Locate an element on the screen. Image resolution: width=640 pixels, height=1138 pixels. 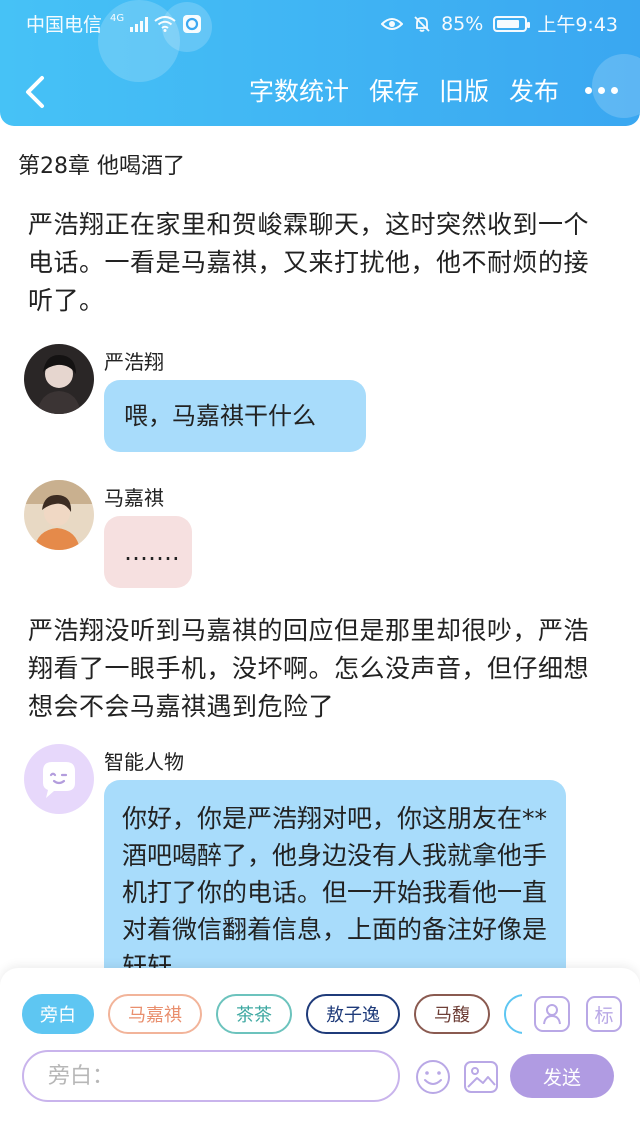
role-chip: 马嘉祺 is located at coordinates (155, 1014).